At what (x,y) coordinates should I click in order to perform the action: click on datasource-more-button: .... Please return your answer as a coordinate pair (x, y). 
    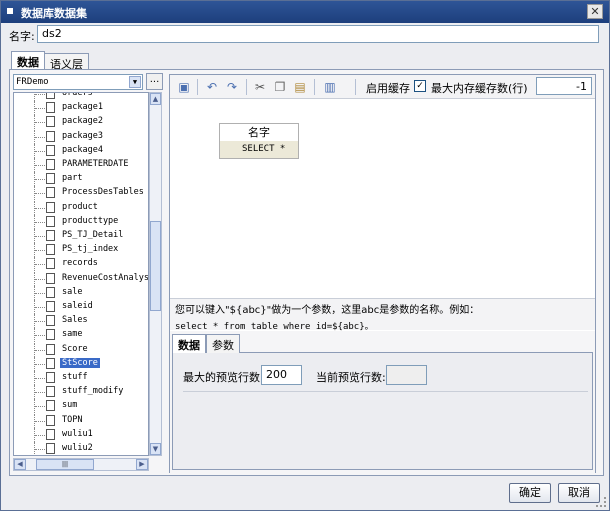
    Looking at the image, I should click on (154, 81).